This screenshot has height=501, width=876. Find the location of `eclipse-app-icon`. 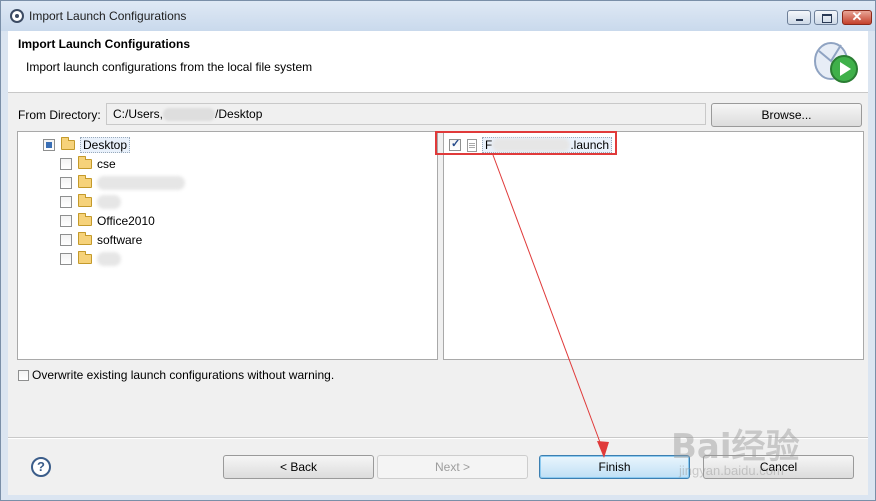

eclipse-app-icon is located at coordinates (17, 16).